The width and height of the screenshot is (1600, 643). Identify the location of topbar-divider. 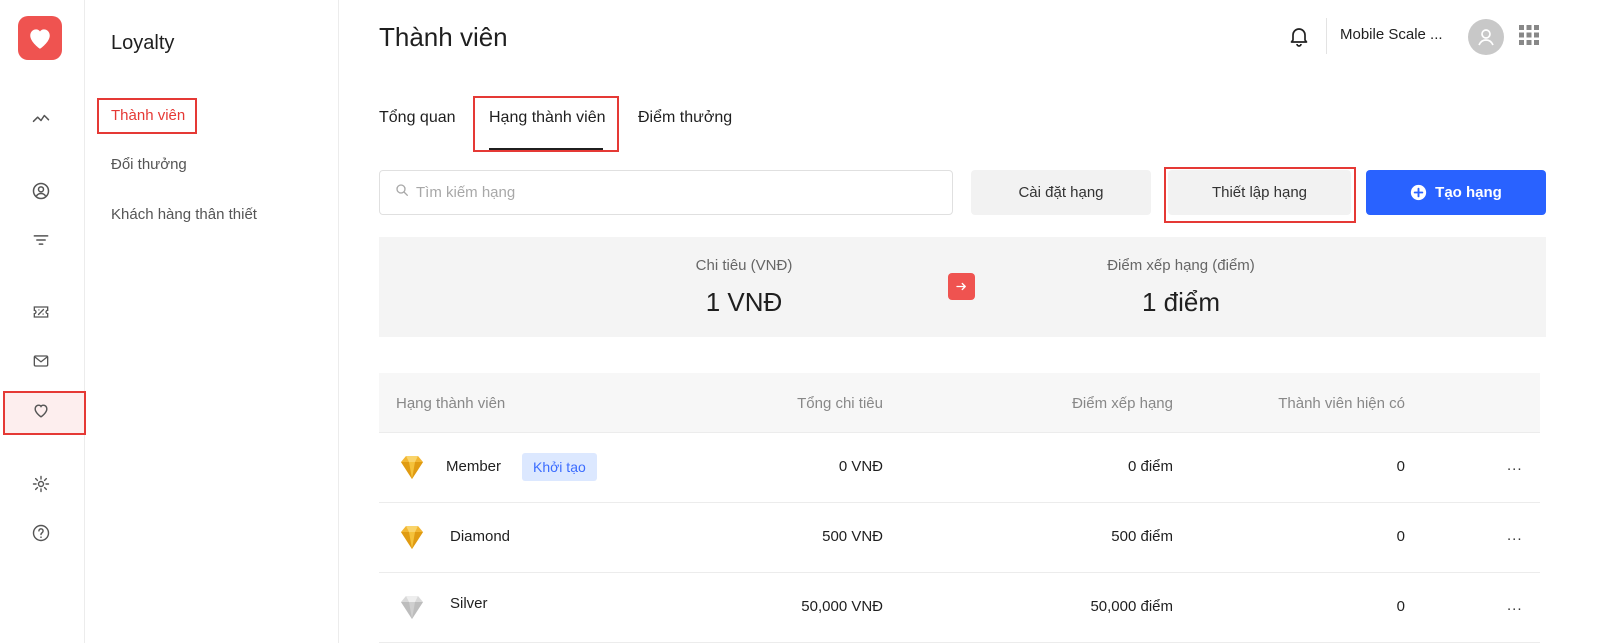
(1326, 36).